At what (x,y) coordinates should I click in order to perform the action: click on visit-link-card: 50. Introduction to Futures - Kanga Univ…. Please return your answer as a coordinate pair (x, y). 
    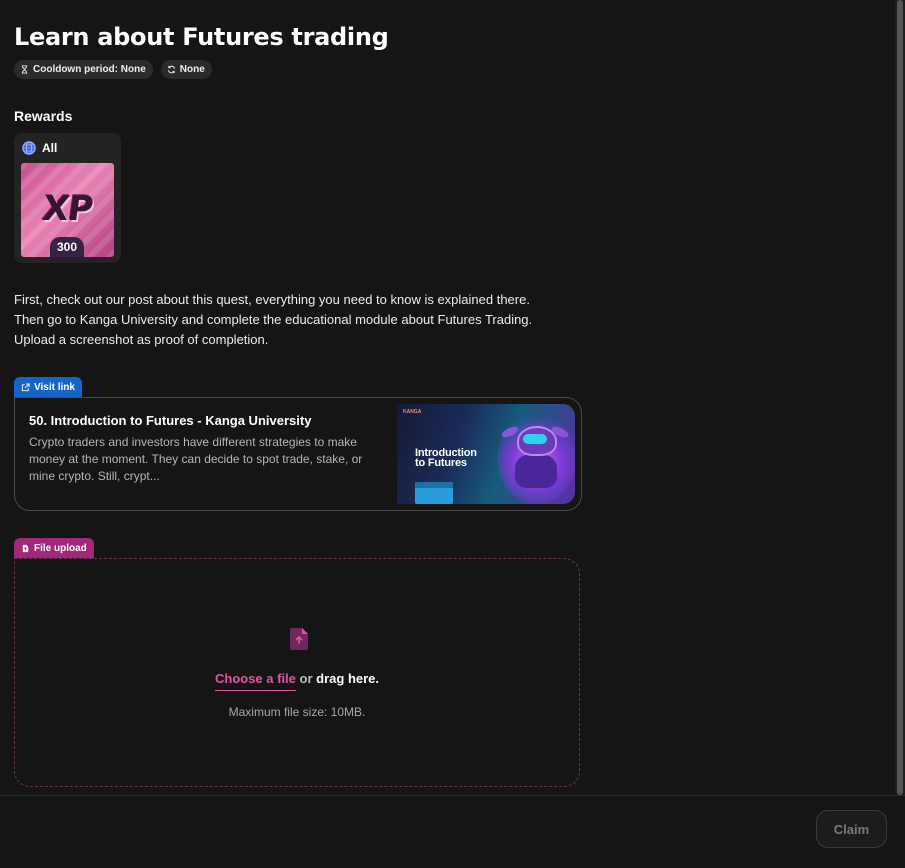
    Looking at the image, I should click on (298, 454).